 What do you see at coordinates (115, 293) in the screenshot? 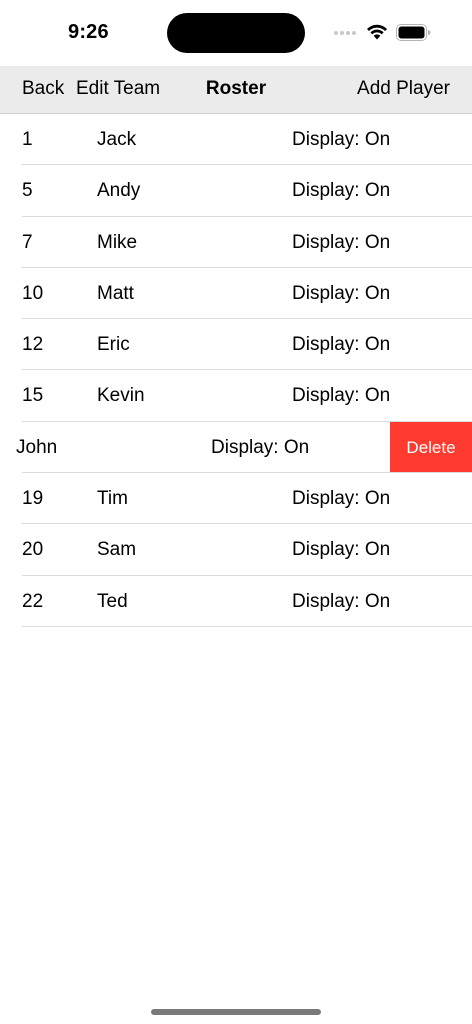
I see `player-name: Matt` at bounding box center [115, 293].